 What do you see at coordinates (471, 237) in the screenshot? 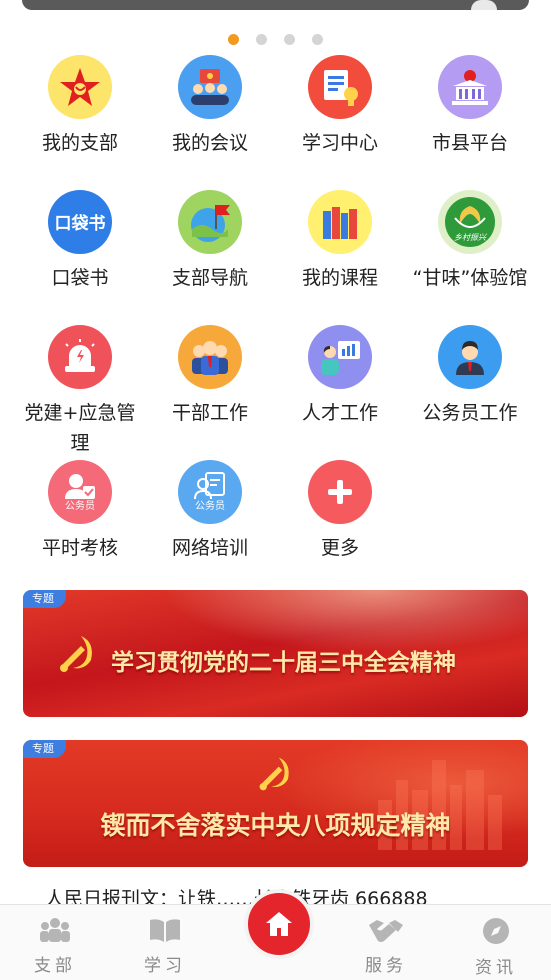
I see `svg-text: 乡村振兴` at bounding box center [471, 237].